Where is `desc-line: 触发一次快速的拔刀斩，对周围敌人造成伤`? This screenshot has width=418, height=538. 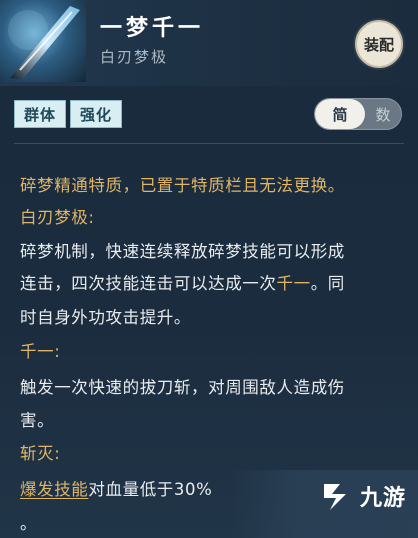 desc-line: 触发一次快速的拔刀斩，对周围敌人造成伤 is located at coordinates (182, 387).